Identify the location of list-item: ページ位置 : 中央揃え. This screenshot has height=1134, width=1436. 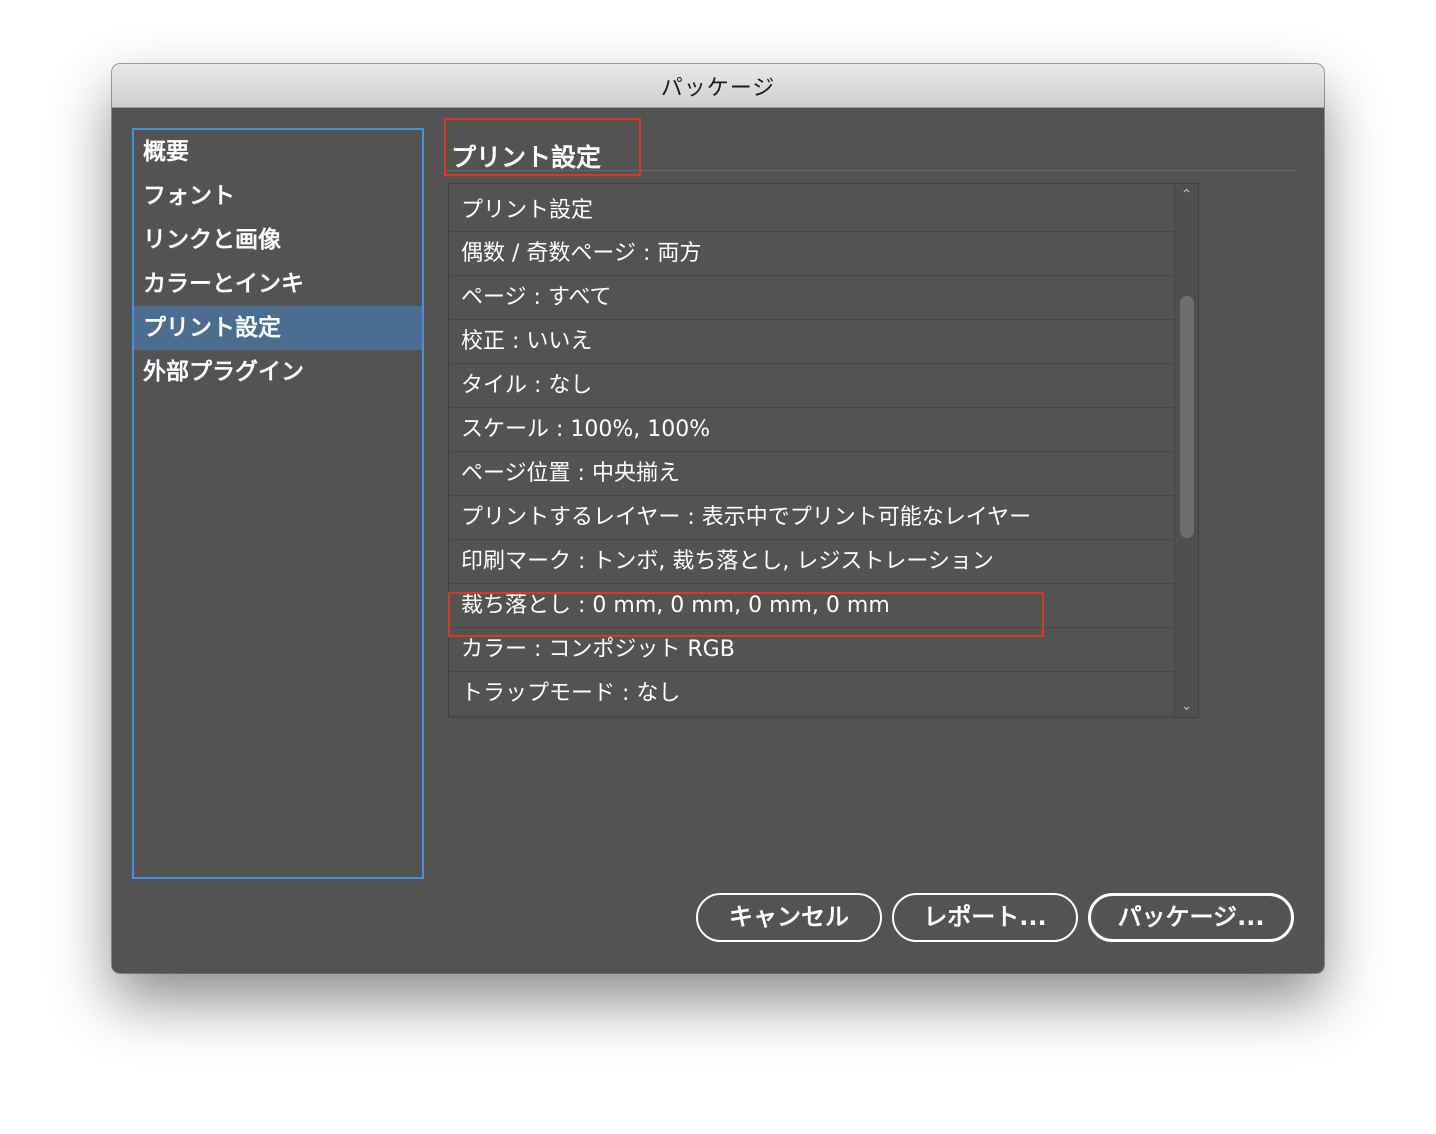
(811, 474).